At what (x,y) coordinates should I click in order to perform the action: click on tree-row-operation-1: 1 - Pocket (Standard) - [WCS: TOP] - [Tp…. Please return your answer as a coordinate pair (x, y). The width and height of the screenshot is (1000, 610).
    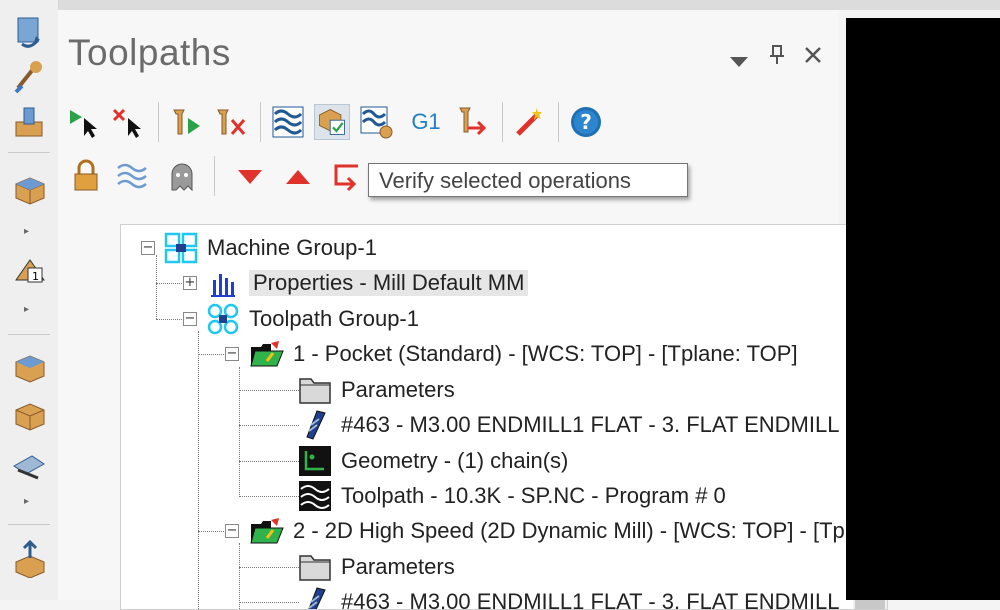
    Looking at the image, I should click on (523, 354).